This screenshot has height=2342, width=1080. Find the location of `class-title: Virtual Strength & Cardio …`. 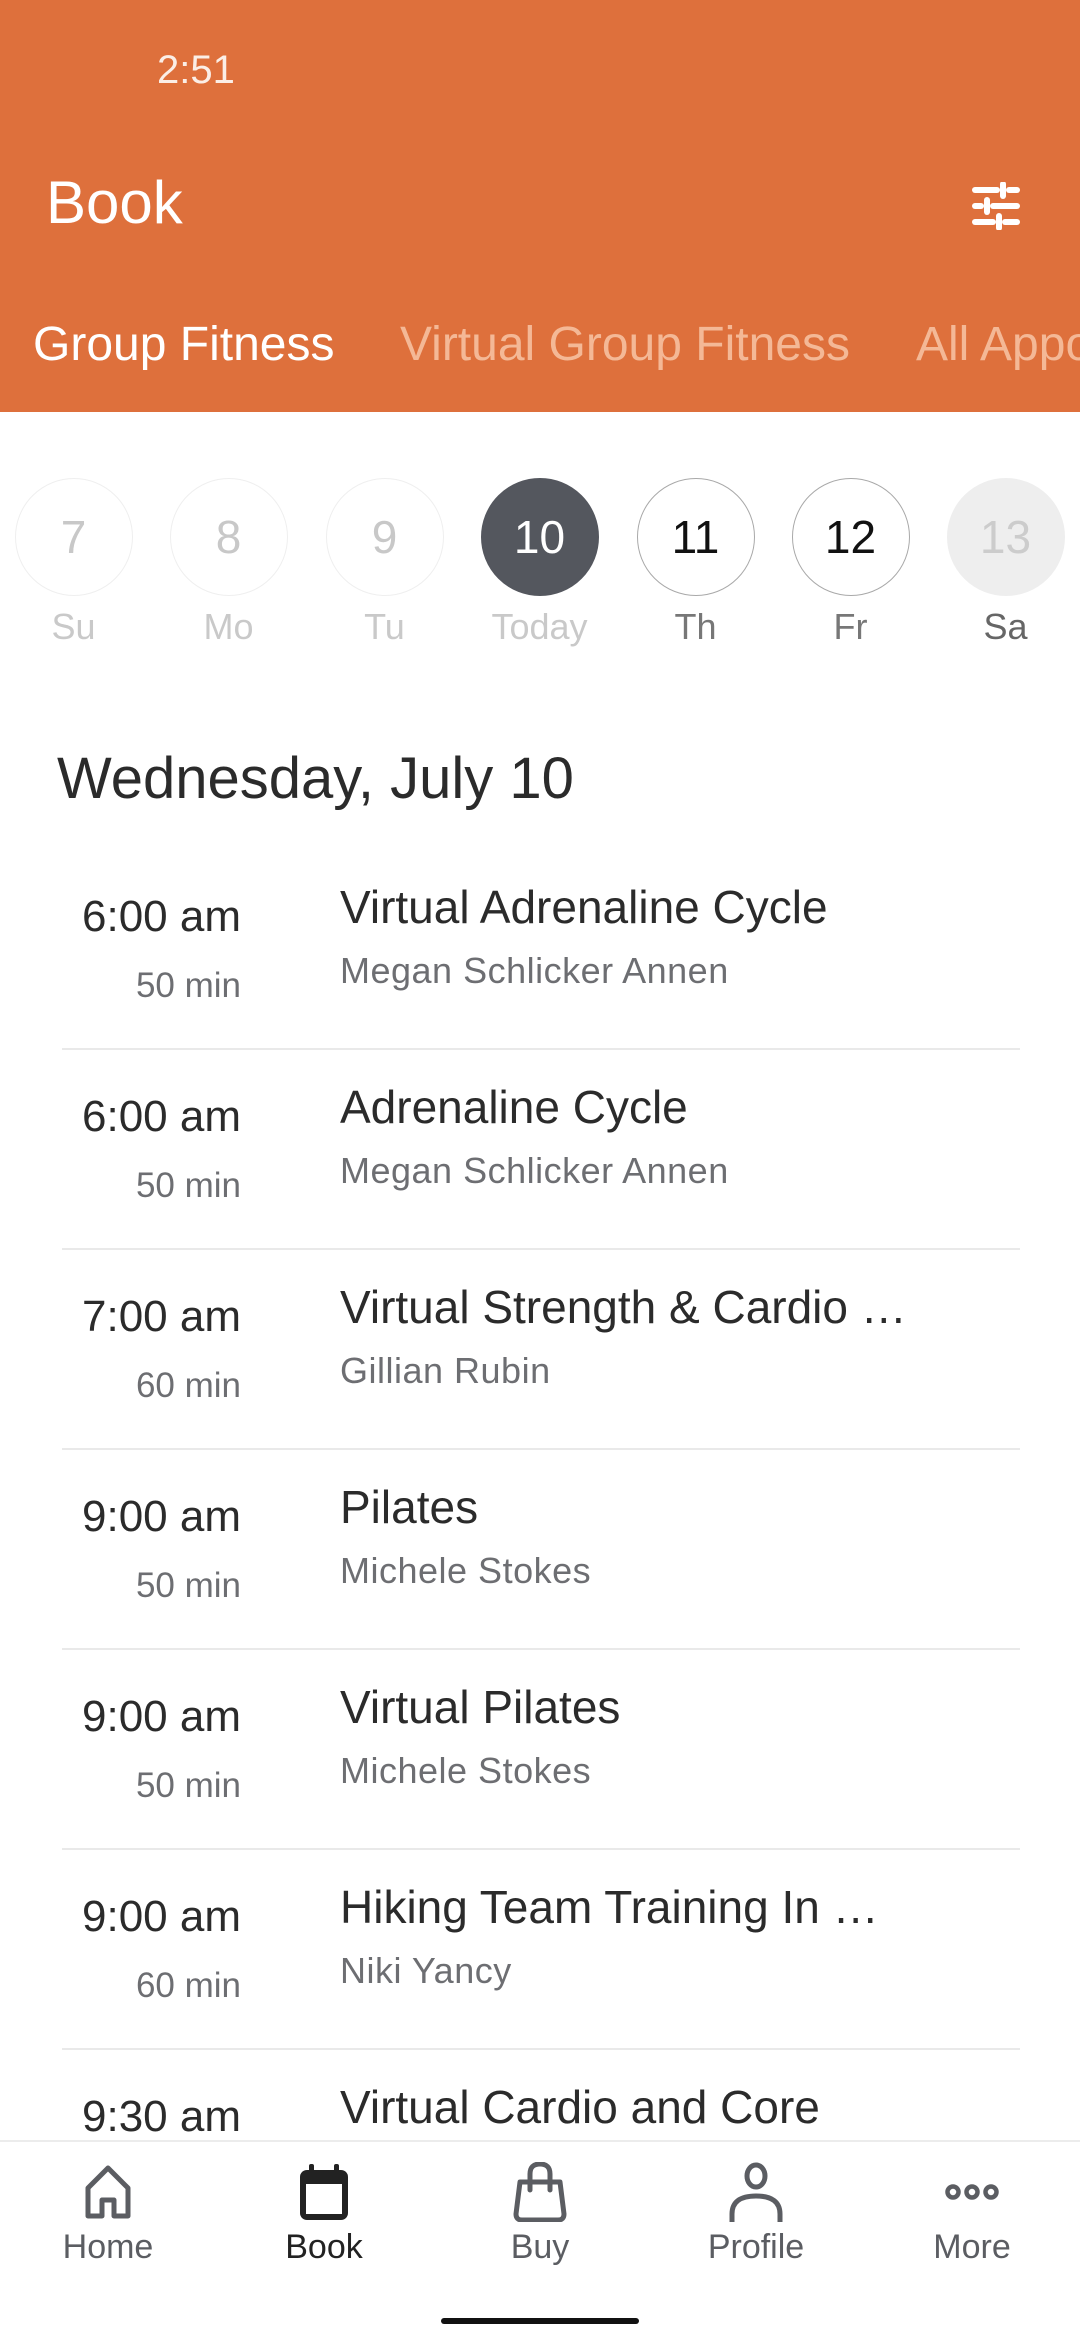

class-title: Virtual Strength & Cardio … is located at coordinates (623, 1307).